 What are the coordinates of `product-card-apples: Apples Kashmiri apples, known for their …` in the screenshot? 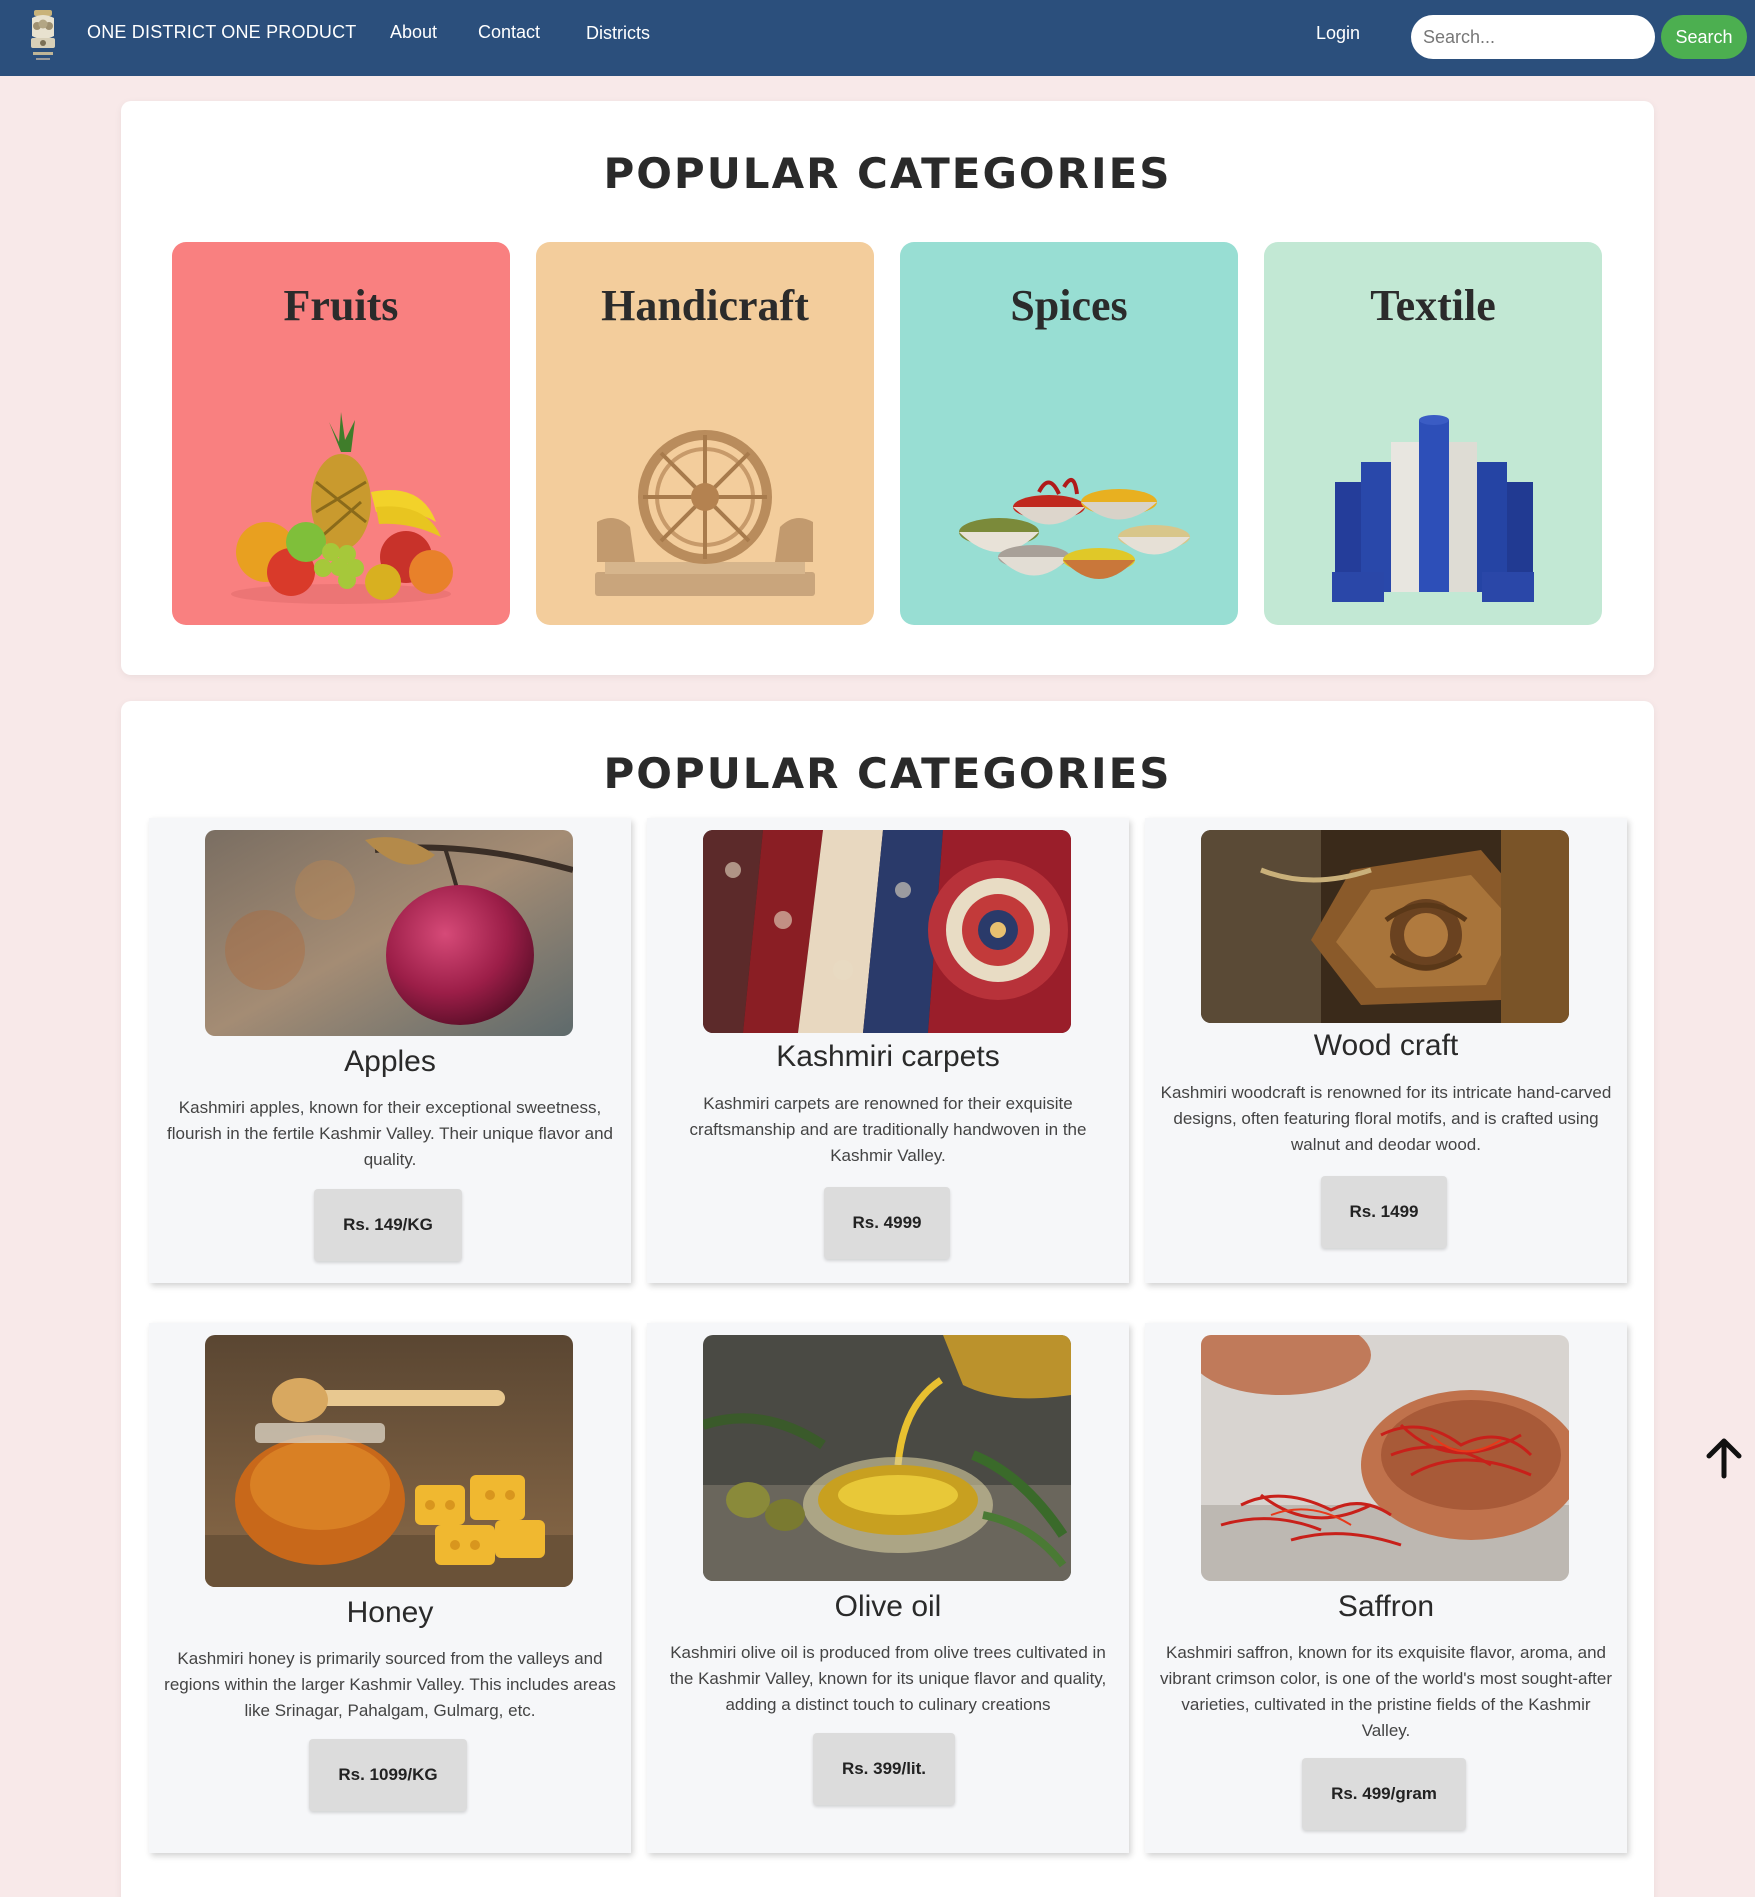 It's located at (390, 1050).